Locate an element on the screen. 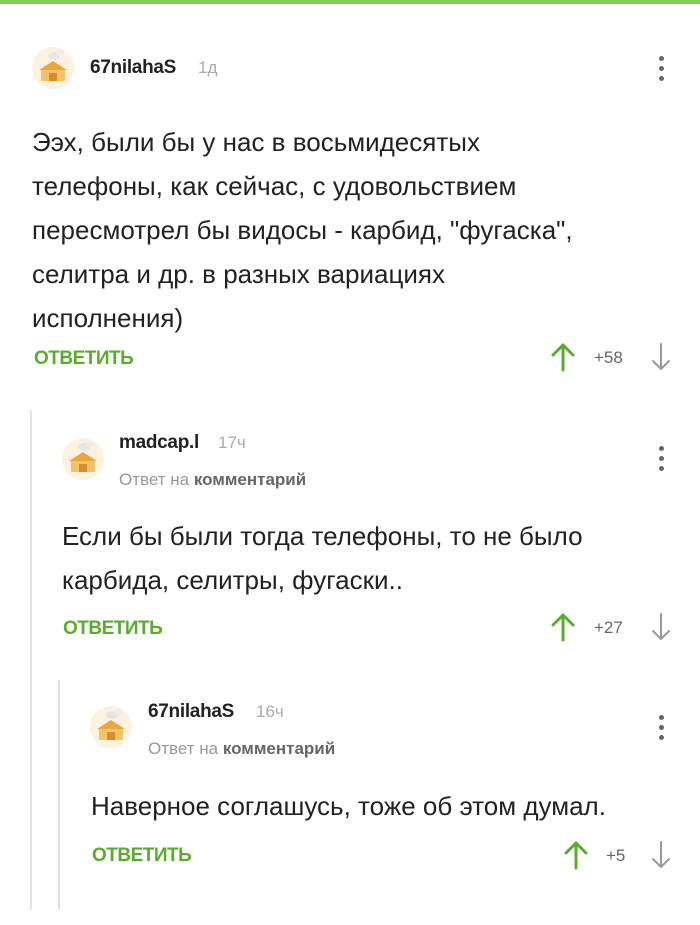 The height and width of the screenshot is (925, 700). reply-to-label: Ответ на is located at coordinates (183, 748).